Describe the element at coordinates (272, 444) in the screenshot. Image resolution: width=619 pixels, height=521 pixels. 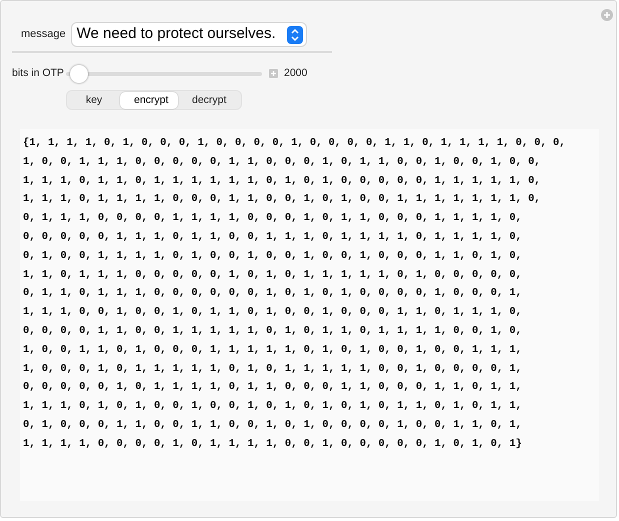
I see `output-line: 1, 1, 1, 1, 0, 0, 0, 0, 1, 0, 1, 1, 1, 1, 0, 0, 1, 0, 0, 0, 0, 0, 1, 0, 1, 0, 1}` at that location.